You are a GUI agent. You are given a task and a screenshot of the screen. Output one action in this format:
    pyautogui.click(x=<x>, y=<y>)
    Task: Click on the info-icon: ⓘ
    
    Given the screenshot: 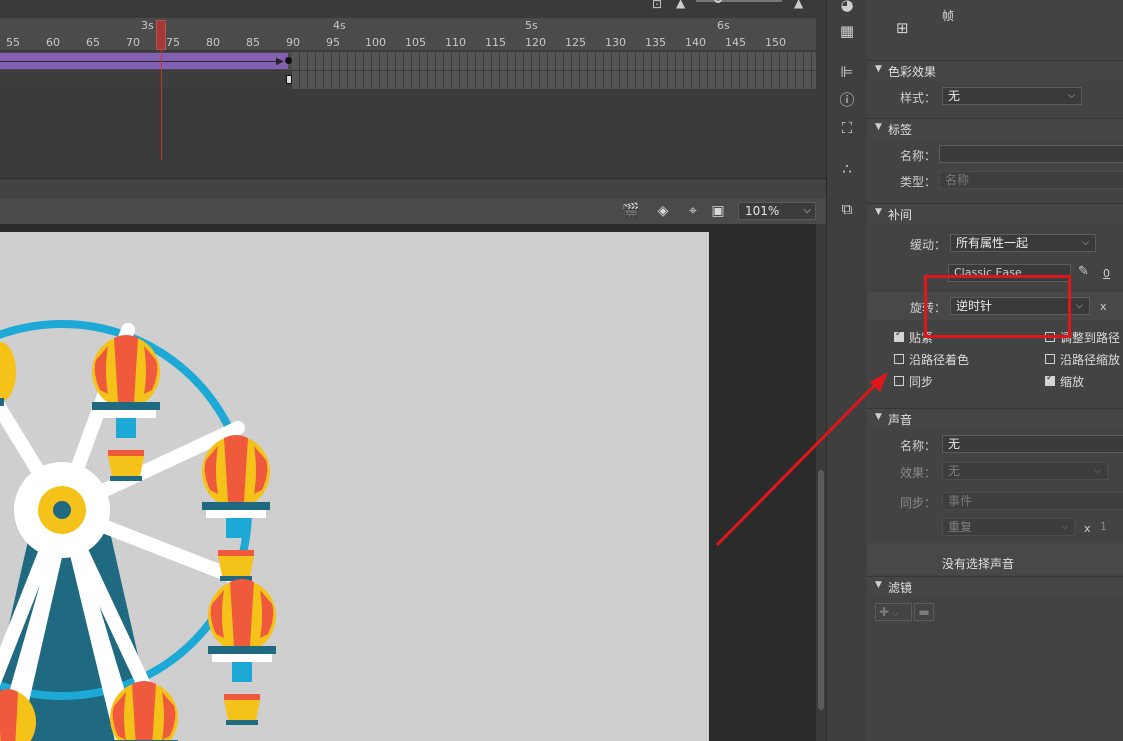 What is the action you would take?
    pyautogui.click(x=847, y=100)
    